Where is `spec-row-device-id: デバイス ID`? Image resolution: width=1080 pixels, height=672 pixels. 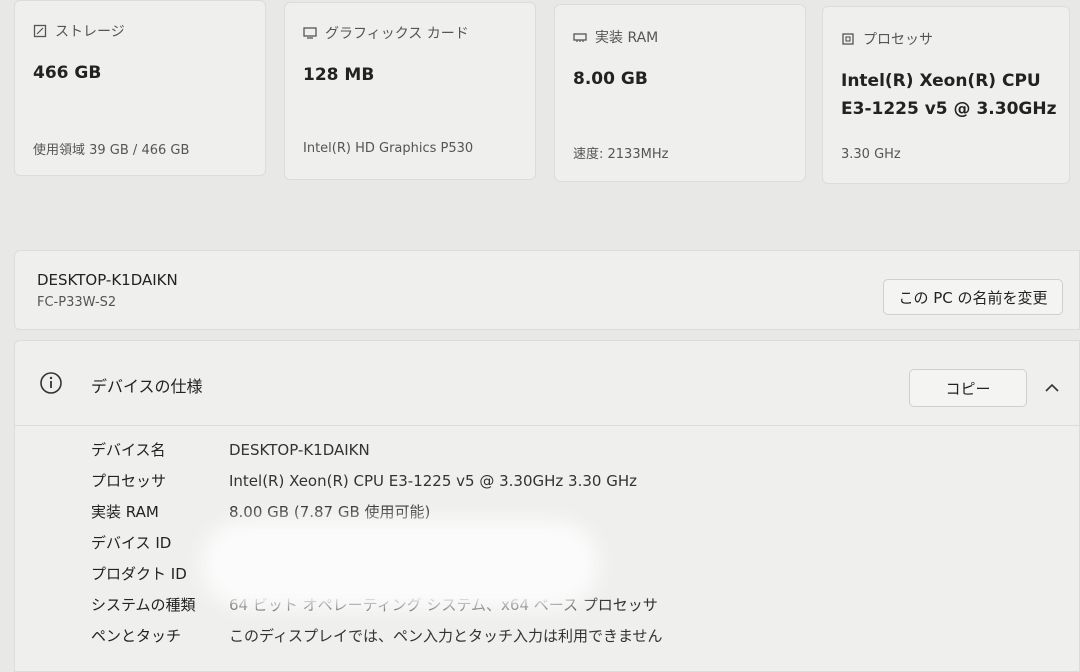 spec-row-device-id: デバイス ID is located at coordinates (160, 542).